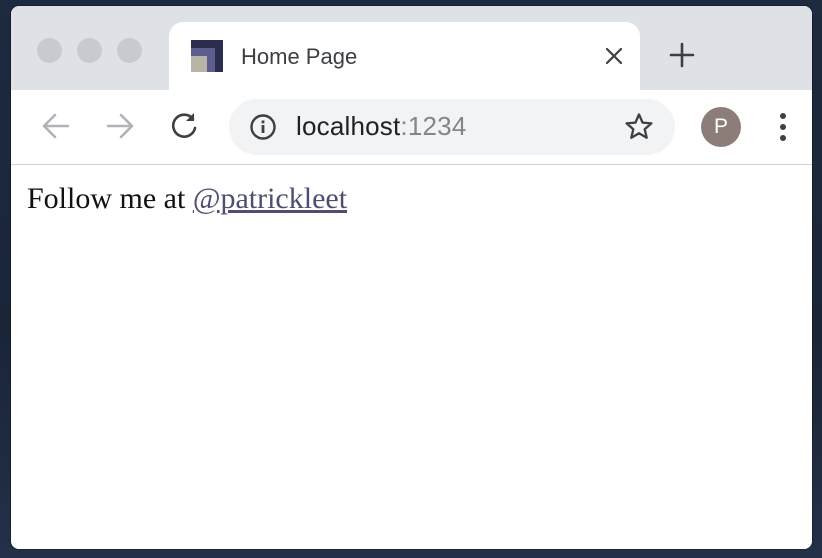 The height and width of the screenshot is (558, 822). Describe the element at coordinates (270, 198) in the screenshot. I see `twitter-handle-link: @patrickleet` at that location.